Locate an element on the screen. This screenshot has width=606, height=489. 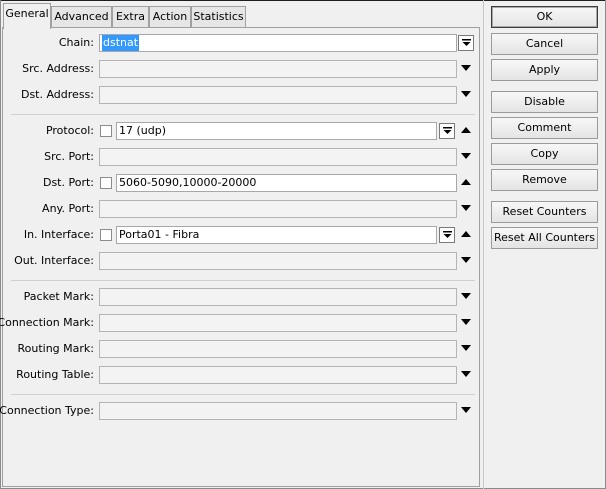
src-address-label: Src. Address: is located at coordinates (58, 68).